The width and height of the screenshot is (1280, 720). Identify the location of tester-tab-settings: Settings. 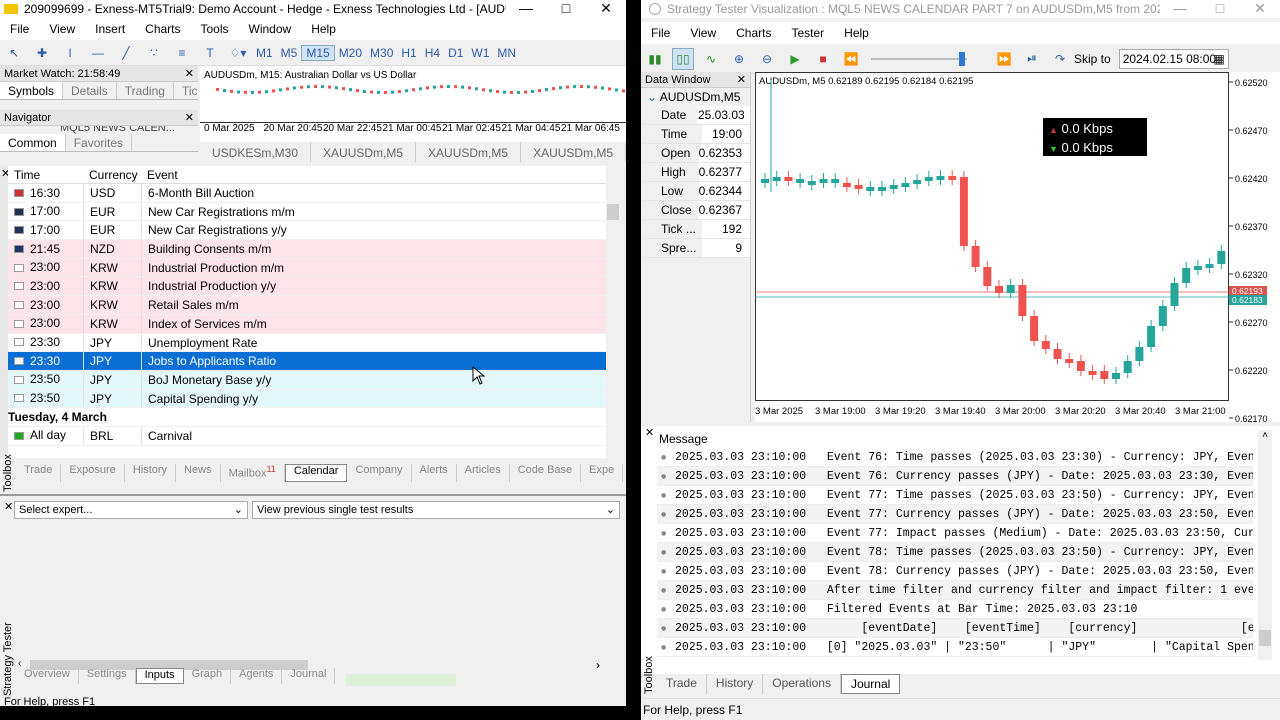
(107, 676).